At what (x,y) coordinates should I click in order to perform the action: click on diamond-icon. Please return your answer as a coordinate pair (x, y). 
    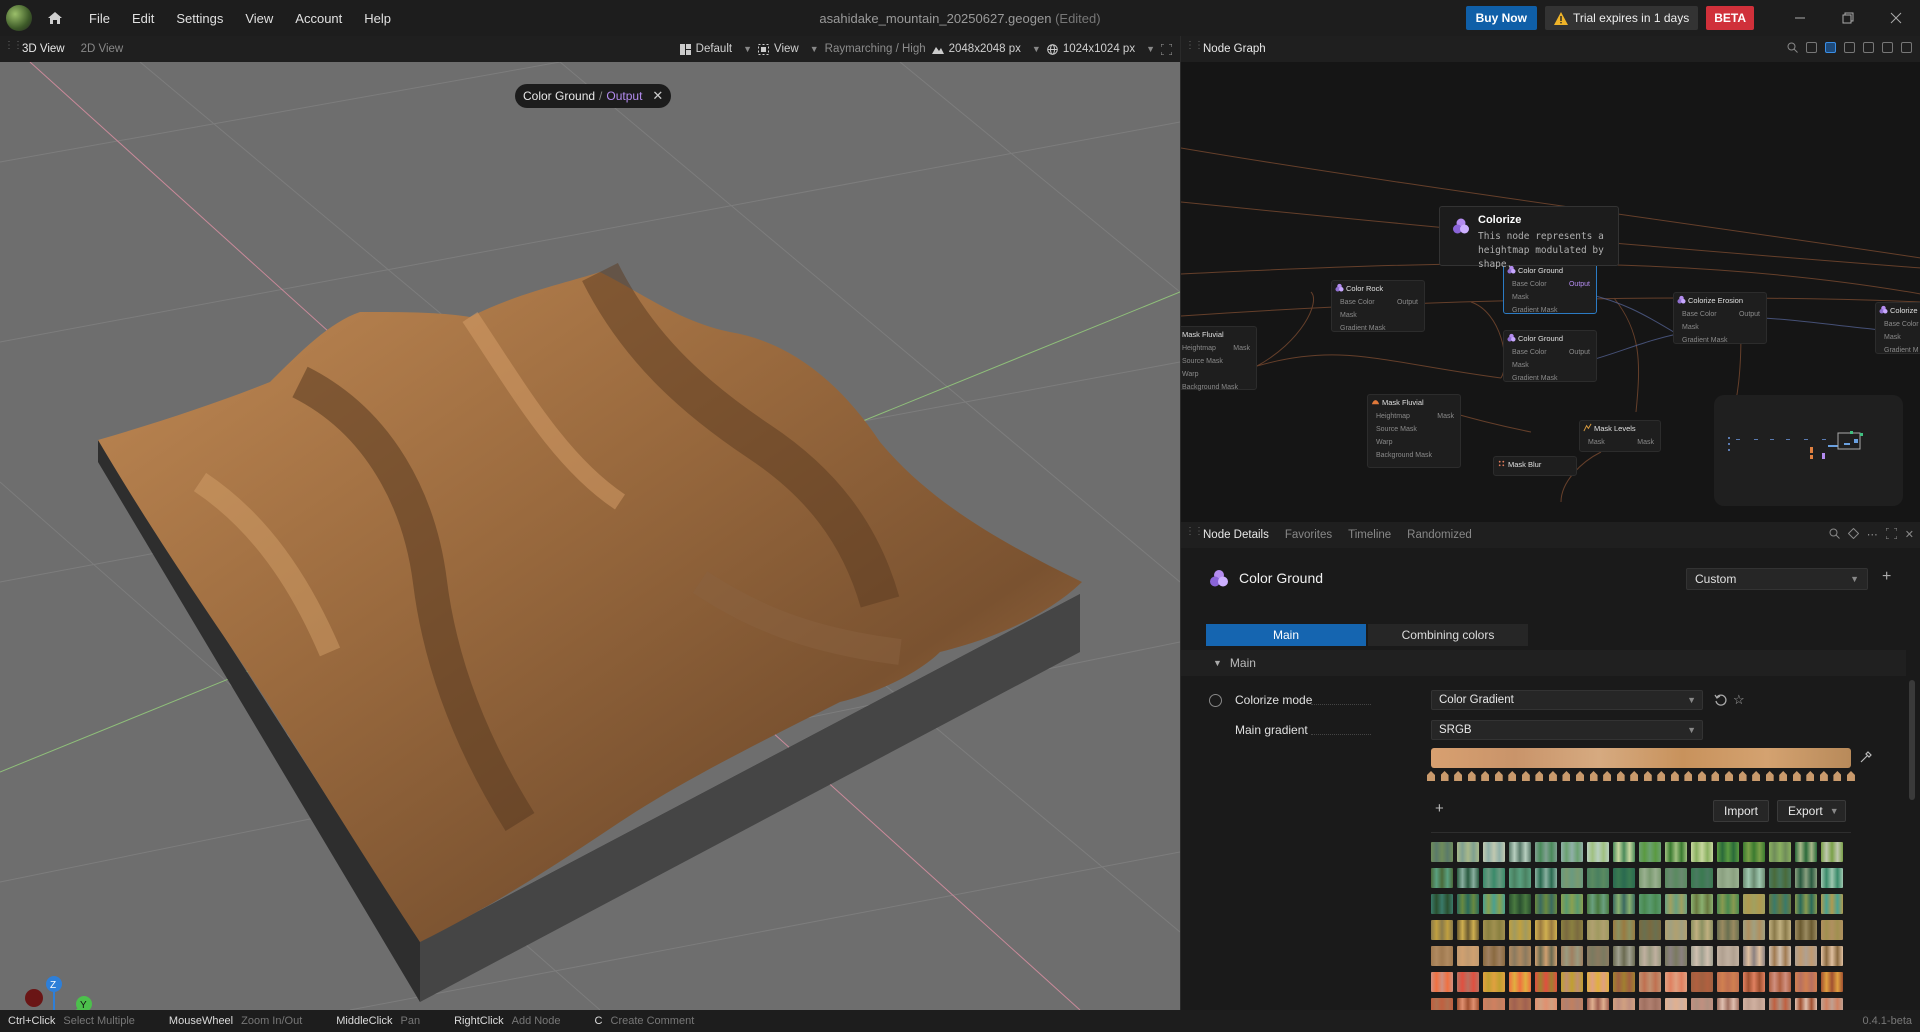
    Looking at the image, I should click on (1853, 533).